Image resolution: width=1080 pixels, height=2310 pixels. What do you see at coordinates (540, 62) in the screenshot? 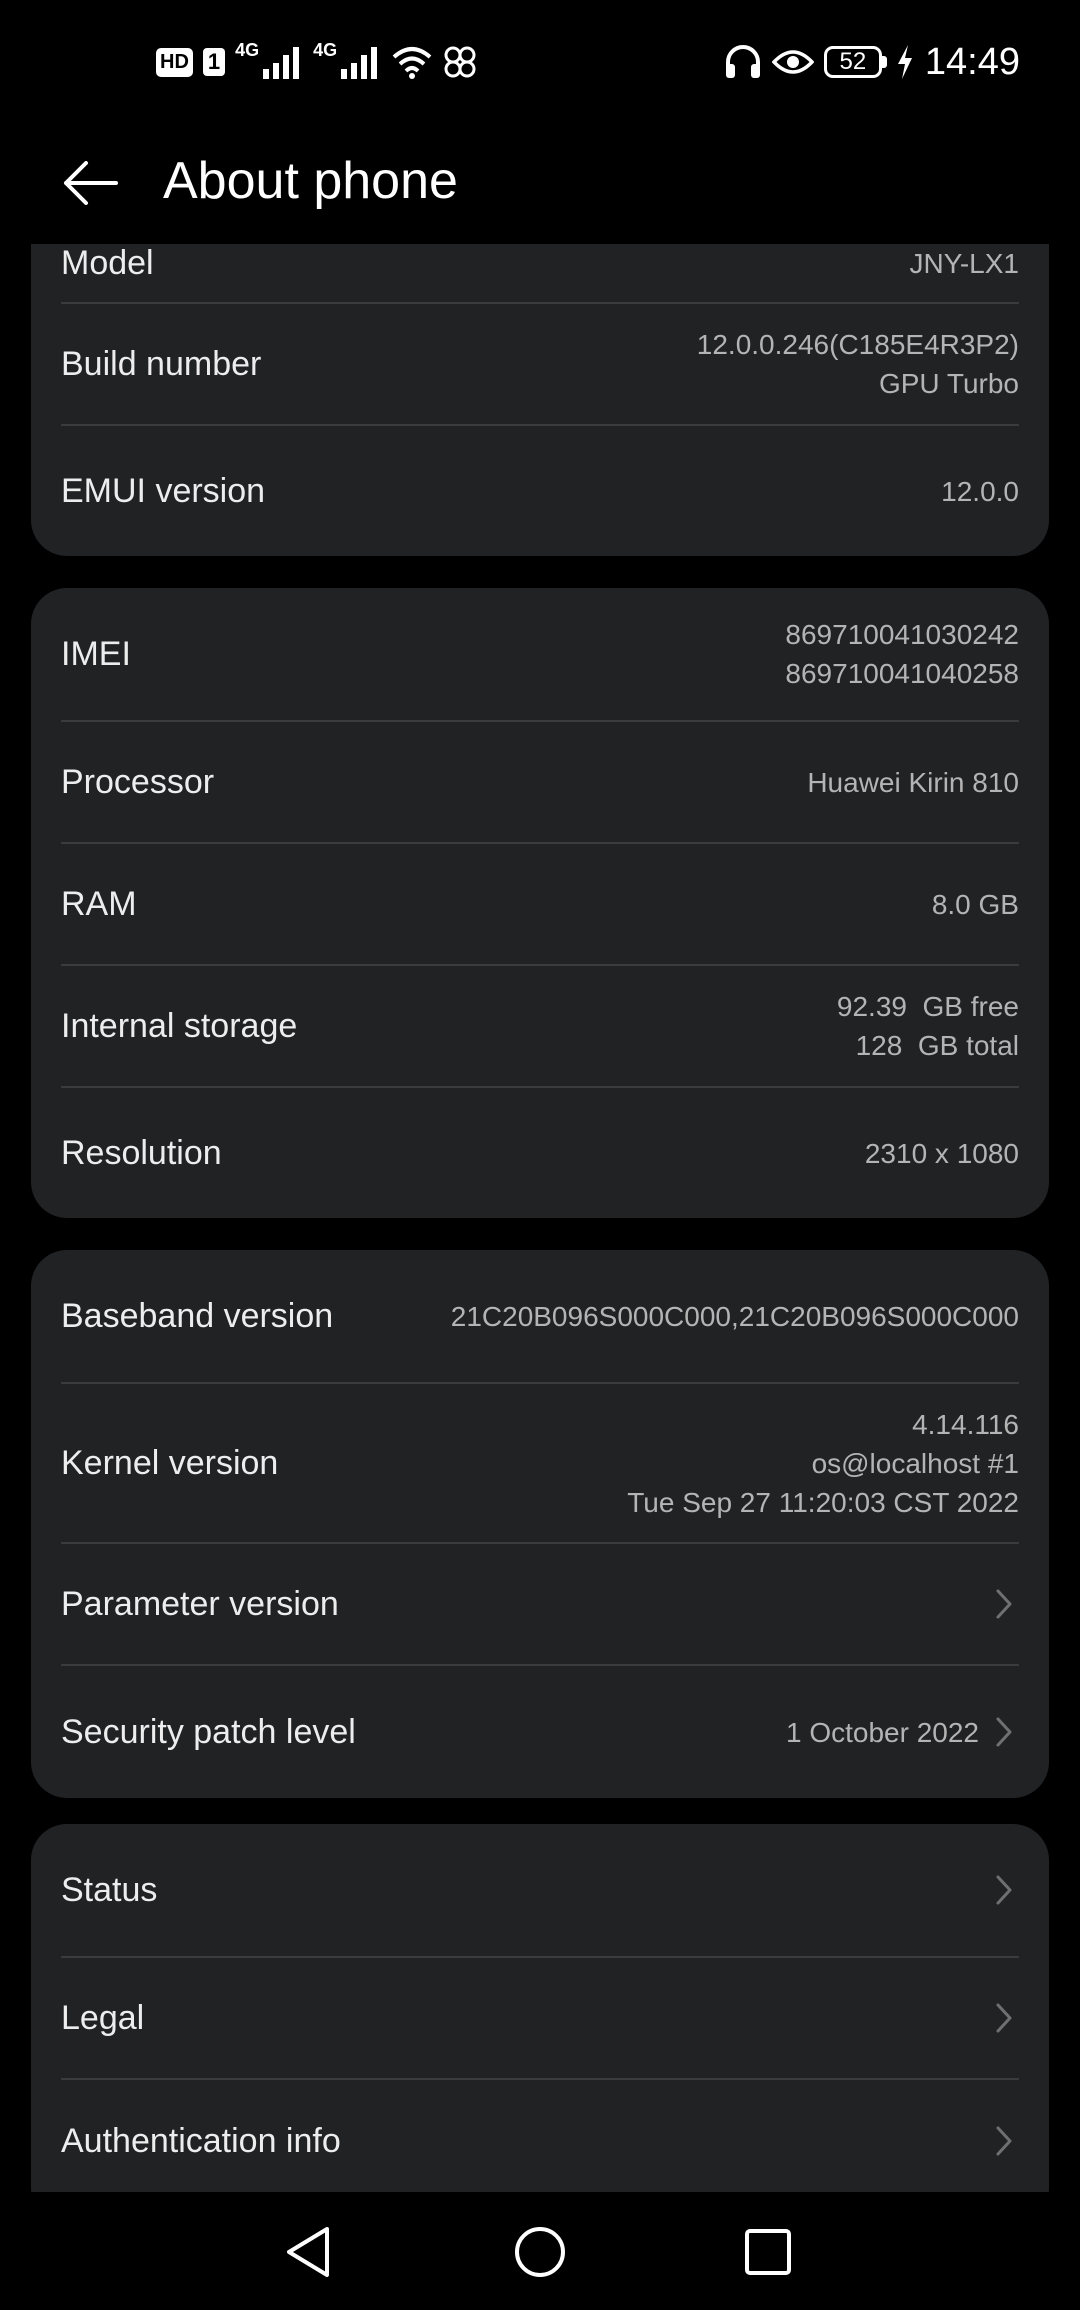
I see `status-bar: HD 1 4G 4G 52 14:49` at bounding box center [540, 62].